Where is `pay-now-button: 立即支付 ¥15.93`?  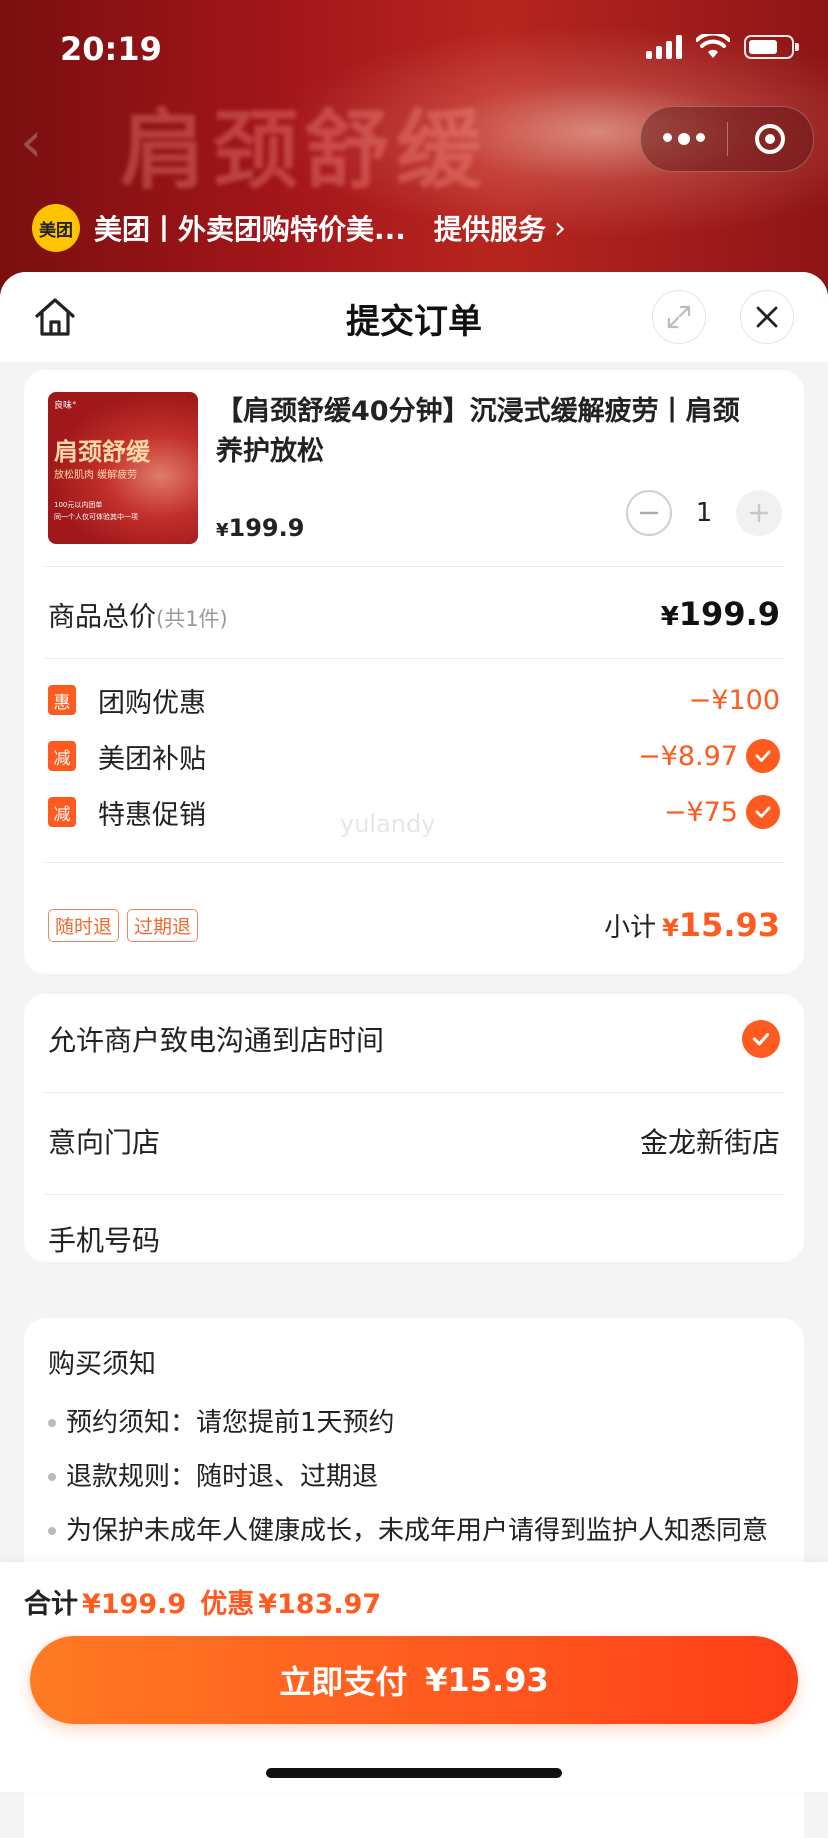
pay-now-button: 立即支付 ¥15.93 is located at coordinates (414, 1680).